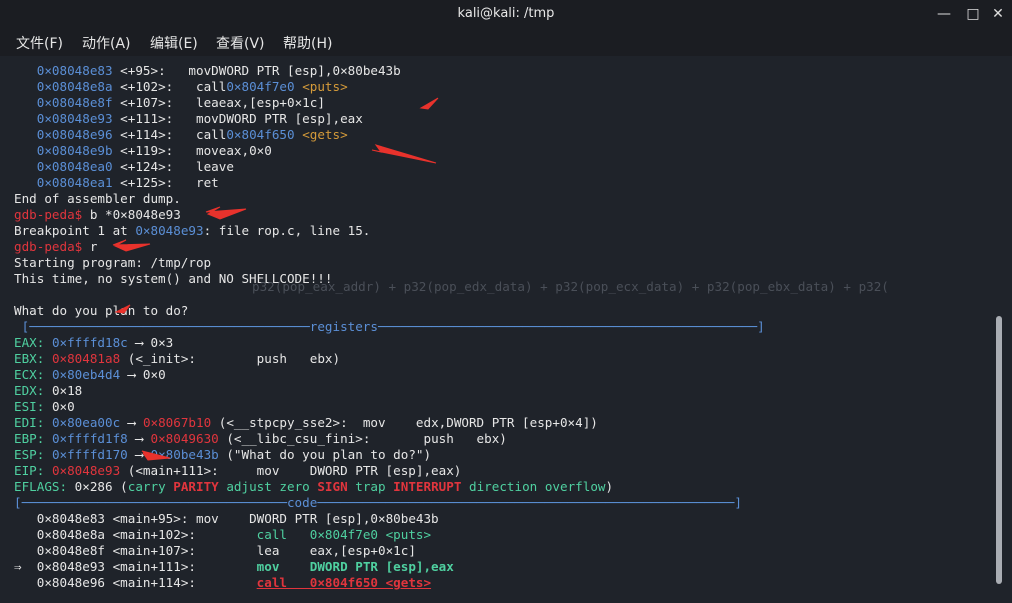 This screenshot has height=603, width=1012. What do you see at coordinates (226, 213) in the screenshot?
I see `arrow-break` at bounding box center [226, 213].